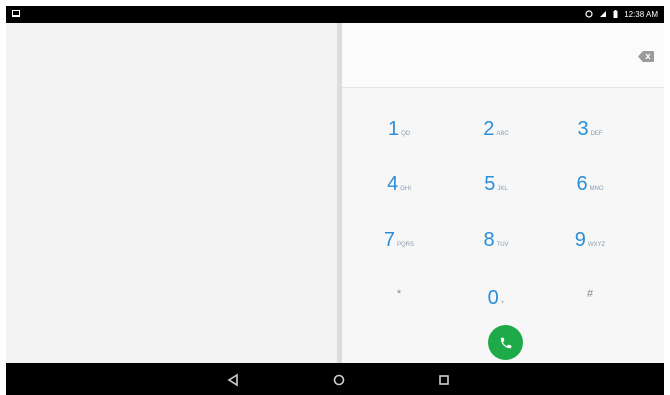 Image resolution: width=670 pixels, height=395 pixels. What do you see at coordinates (496, 240) in the screenshot?
I see `dialpad-key-8: 8 TUV` at bounding box center [496, 240].